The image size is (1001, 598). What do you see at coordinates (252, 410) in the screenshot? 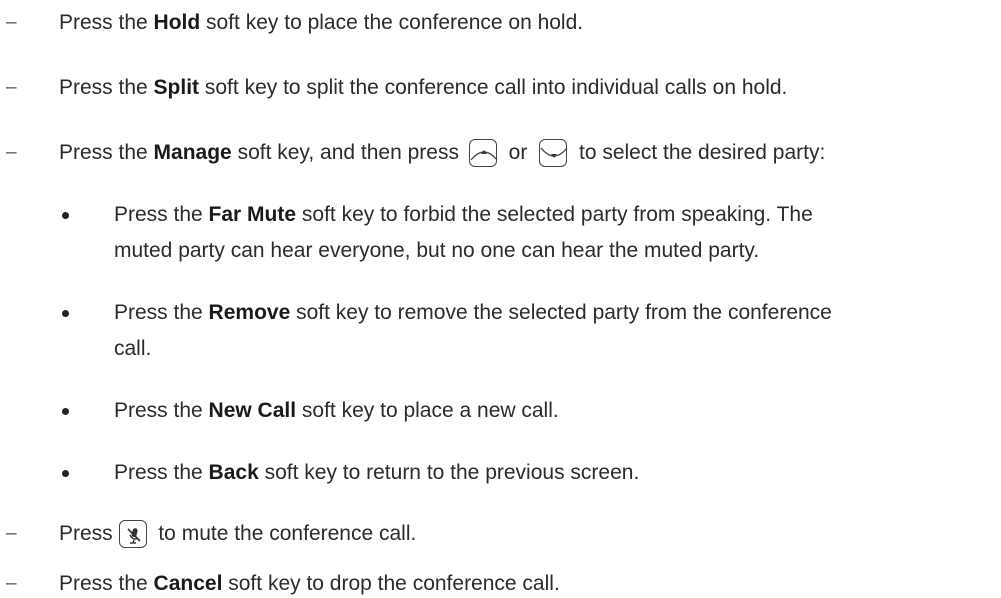
I see `soft-key-name: New Call` at bounding box center [252, 410].